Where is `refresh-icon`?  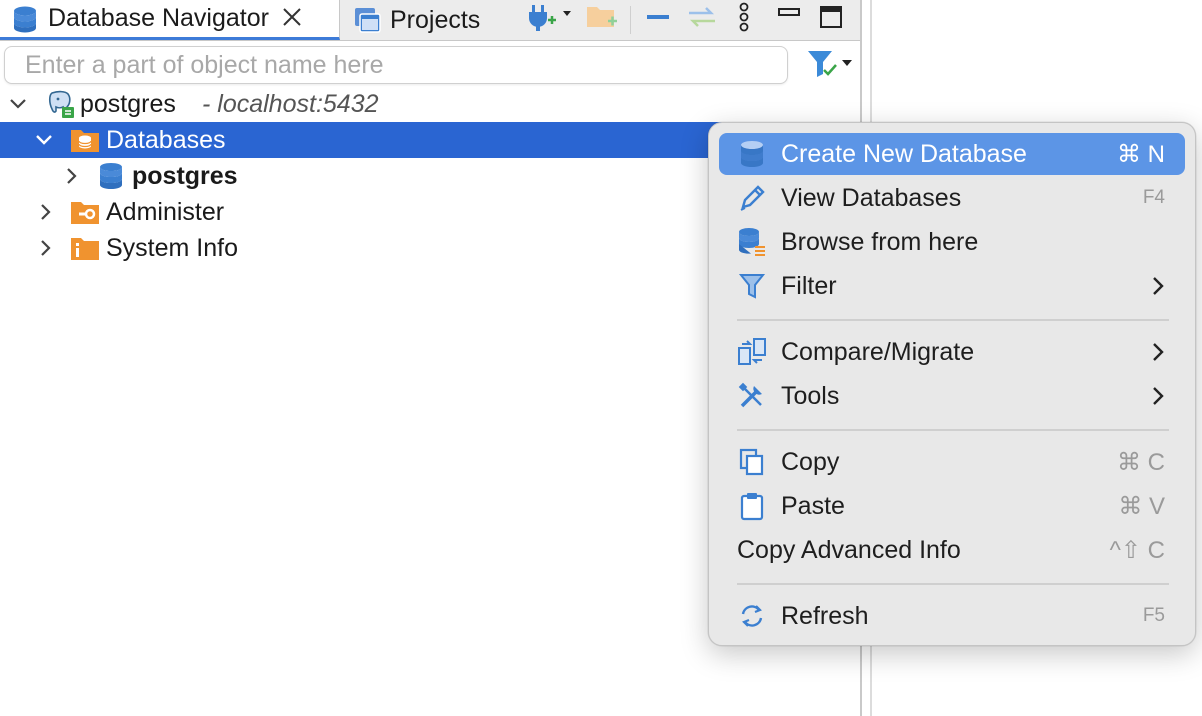
refresh-icon is located at coordinates (752, 616).